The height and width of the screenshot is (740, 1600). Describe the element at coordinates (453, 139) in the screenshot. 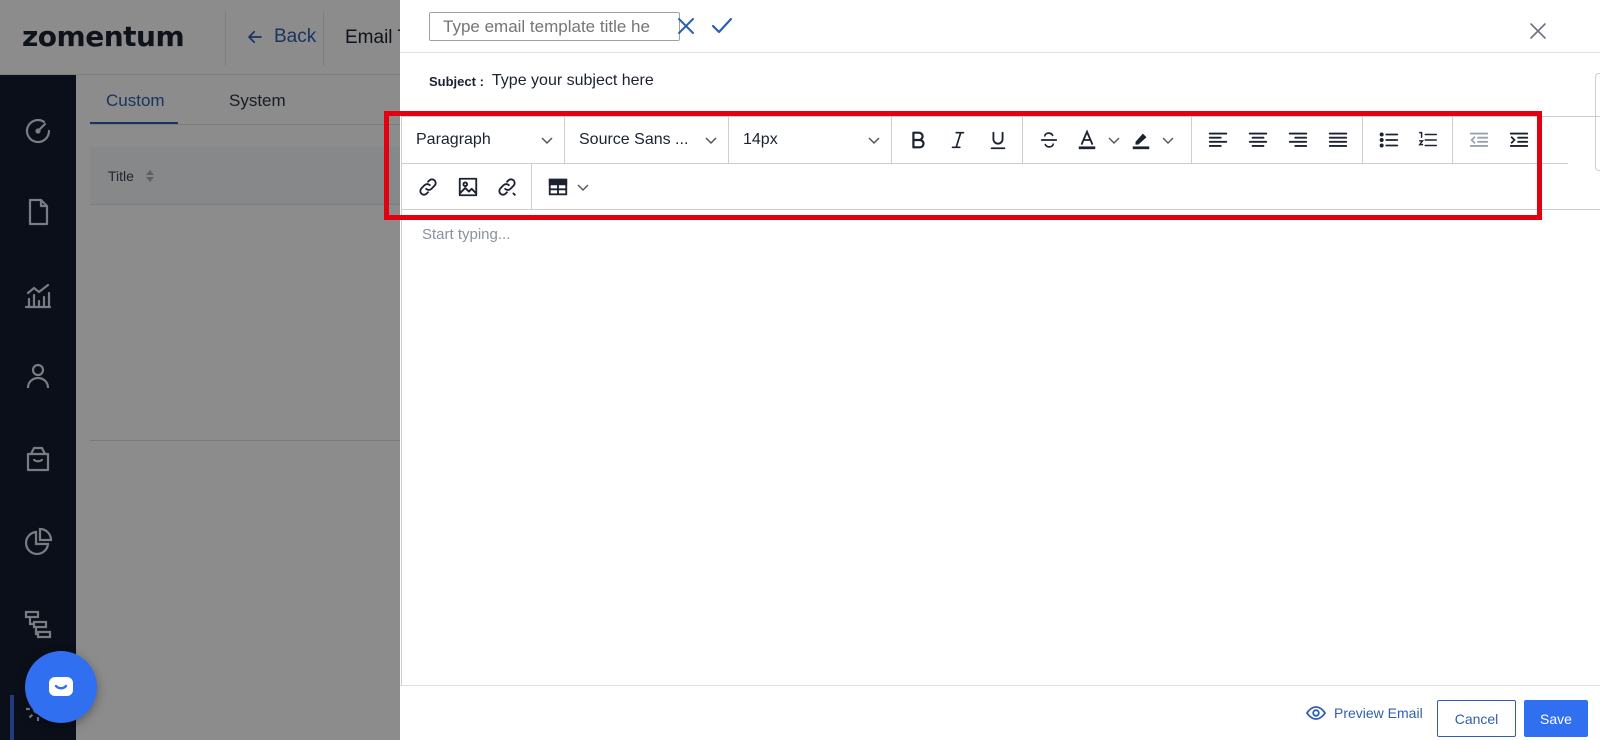

I see `block-format-value: Paragraph` at that location.